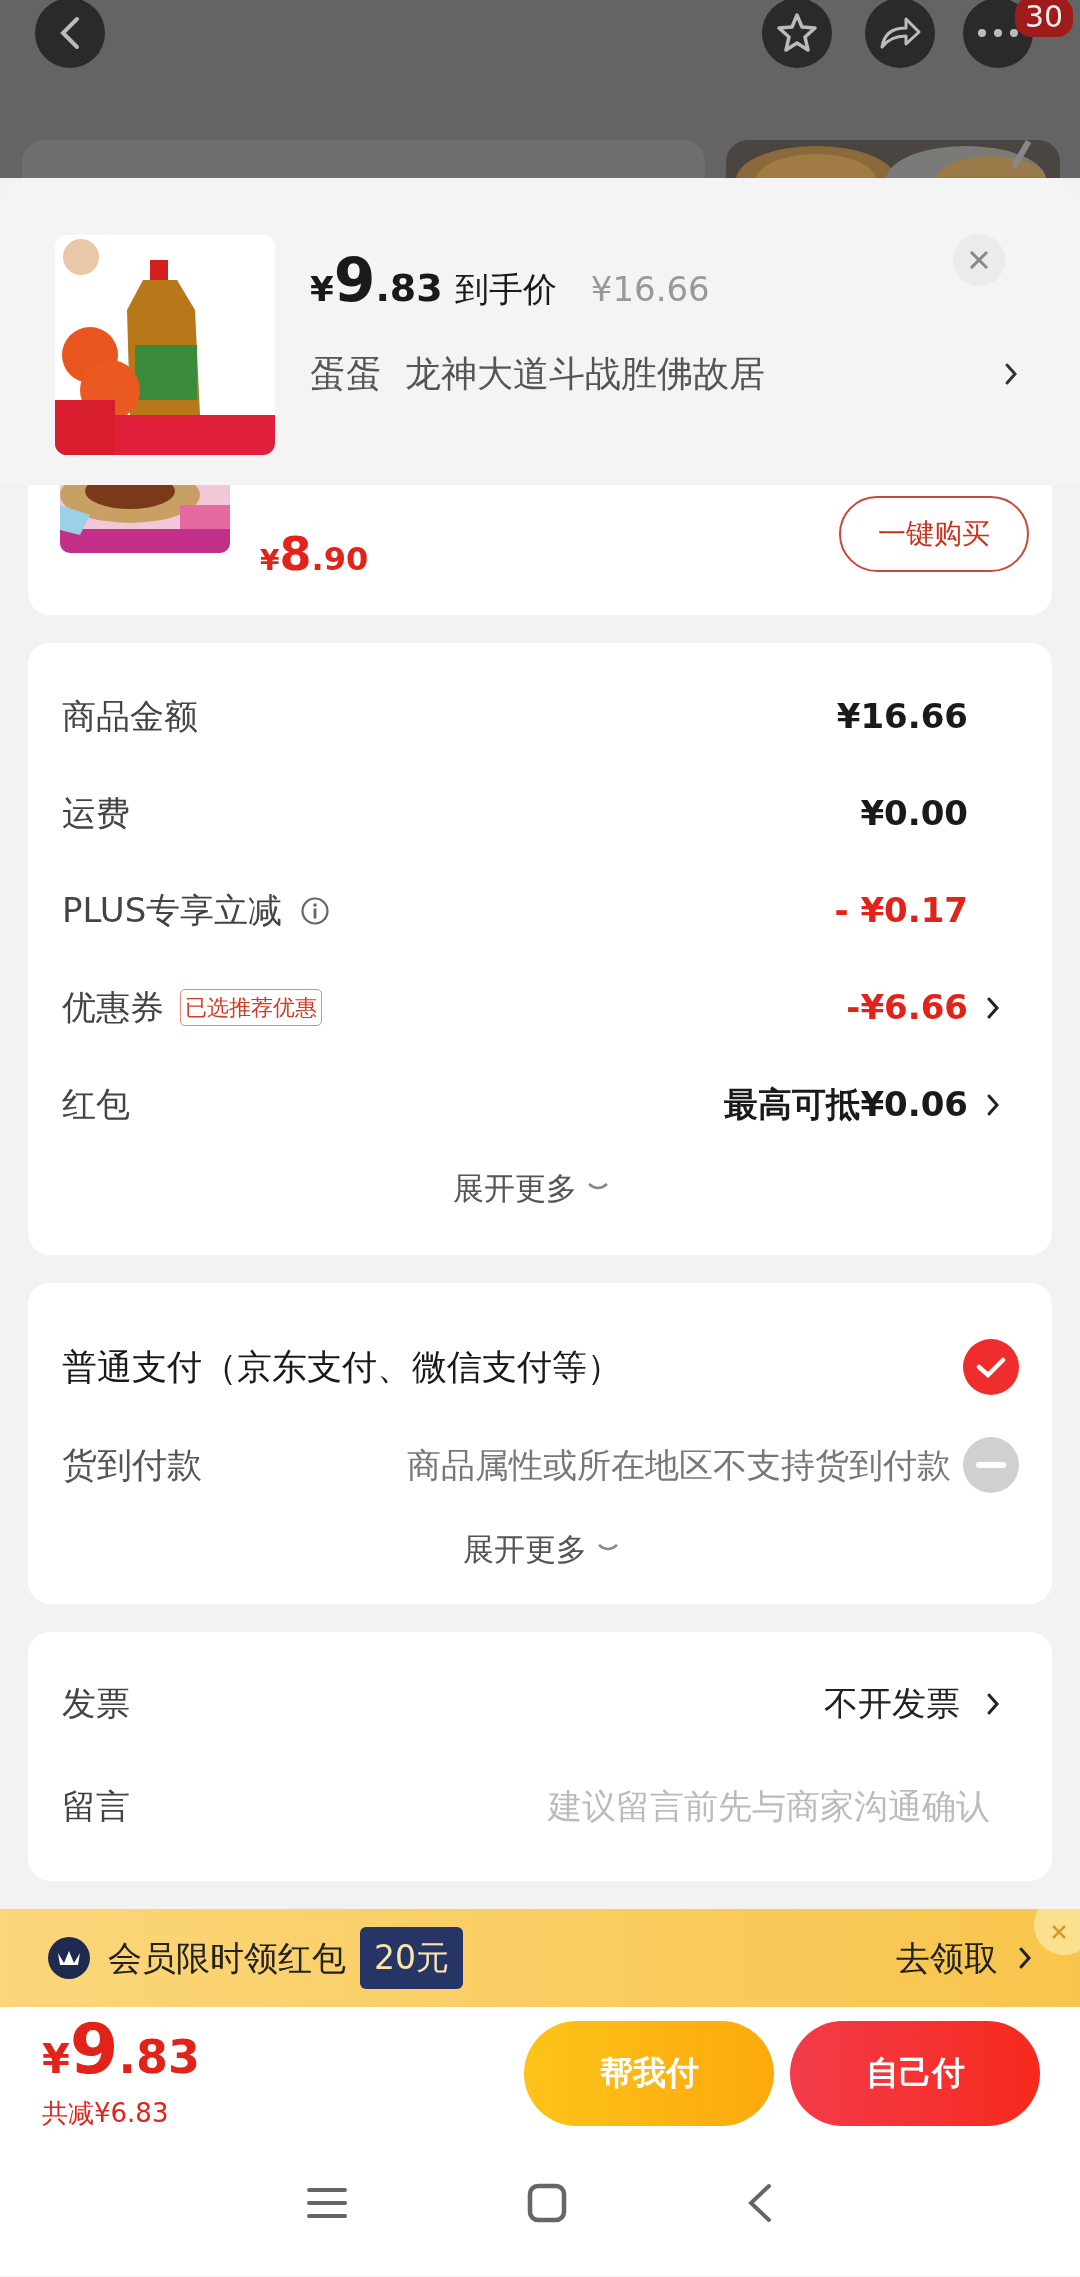  What do you see at coordinates (172, 910) in the screenshot?
I see `row-label: PLUS专享立减` at bounding box center [172, 910].